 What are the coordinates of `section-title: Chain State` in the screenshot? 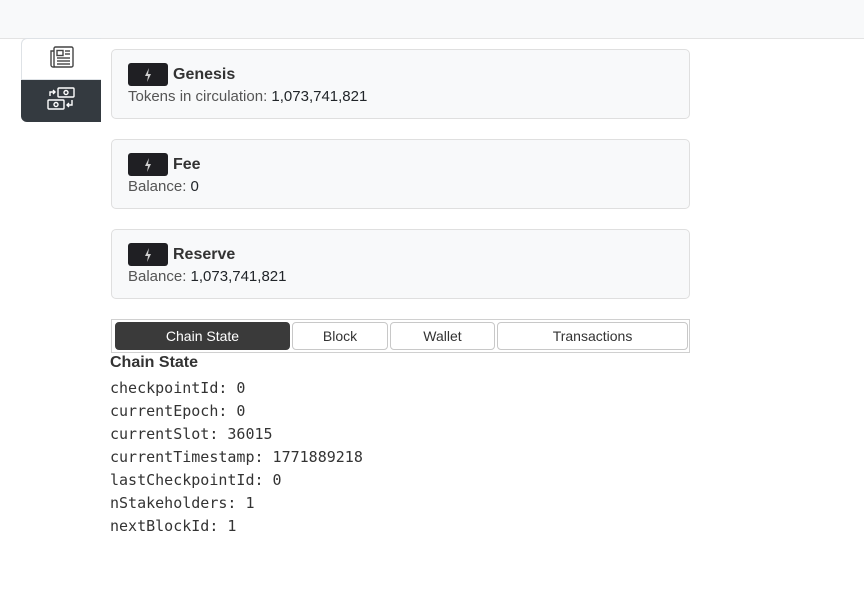 It's located at (154, 362).